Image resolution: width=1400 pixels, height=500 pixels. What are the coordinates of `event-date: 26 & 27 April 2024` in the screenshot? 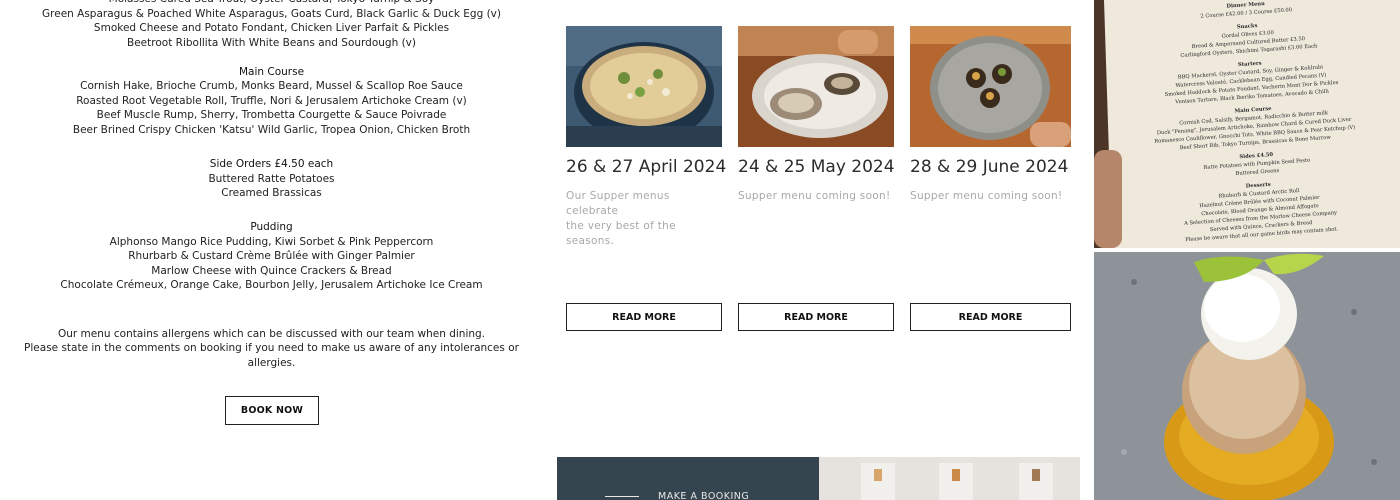 It's located at (646, 167).